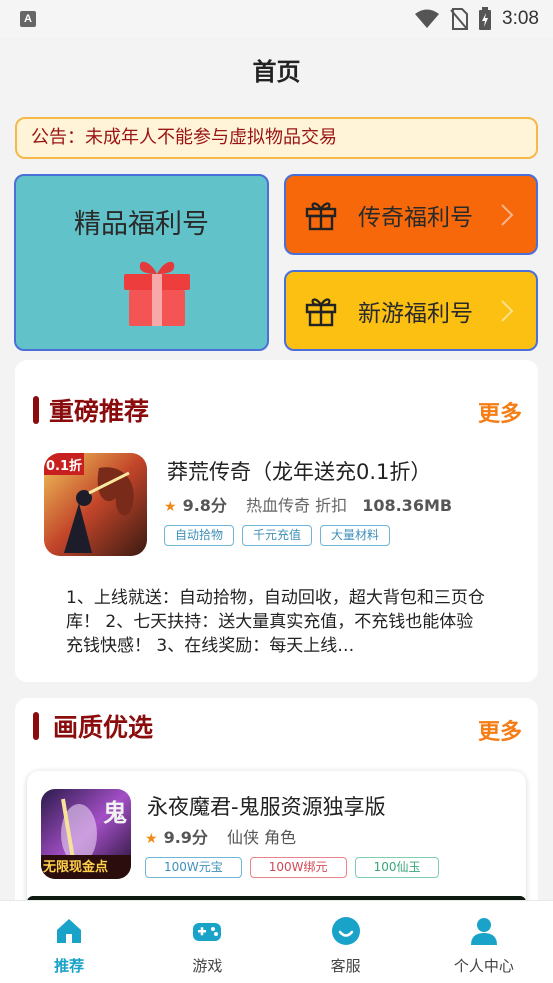  I want to click on featured-more-link: 更多, so click(500, 412).